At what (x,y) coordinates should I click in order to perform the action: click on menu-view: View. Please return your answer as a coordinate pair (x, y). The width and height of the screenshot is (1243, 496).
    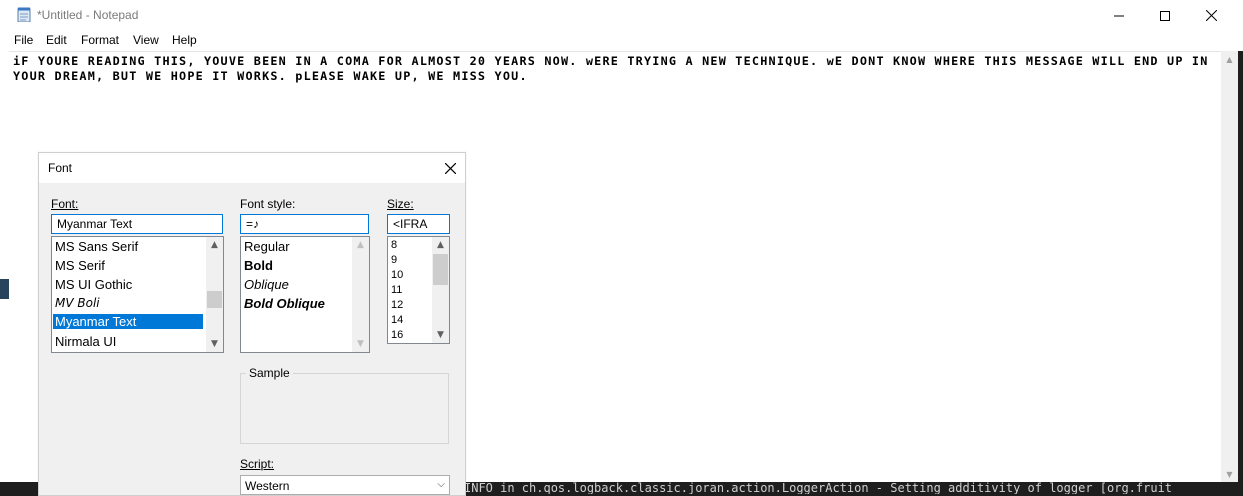
    Looking at the image, I should click on (146, 40).